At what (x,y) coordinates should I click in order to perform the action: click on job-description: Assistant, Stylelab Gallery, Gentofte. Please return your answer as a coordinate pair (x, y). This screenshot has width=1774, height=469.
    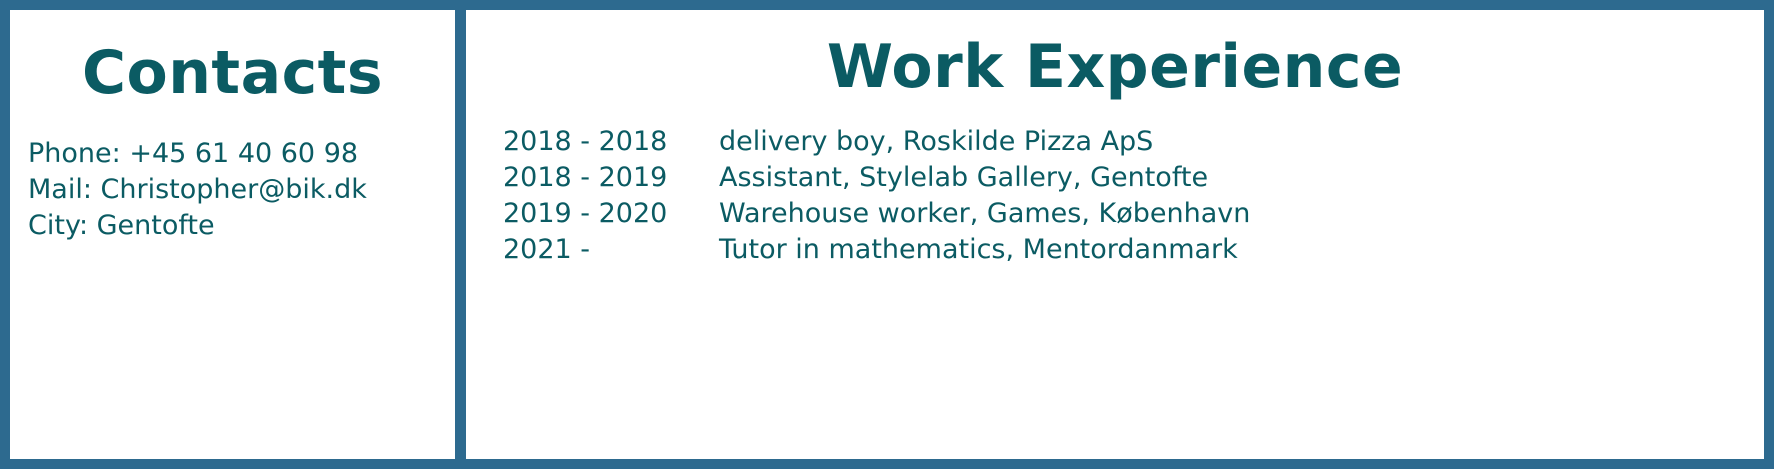
    Looking at the image, I should click on (964, 177).